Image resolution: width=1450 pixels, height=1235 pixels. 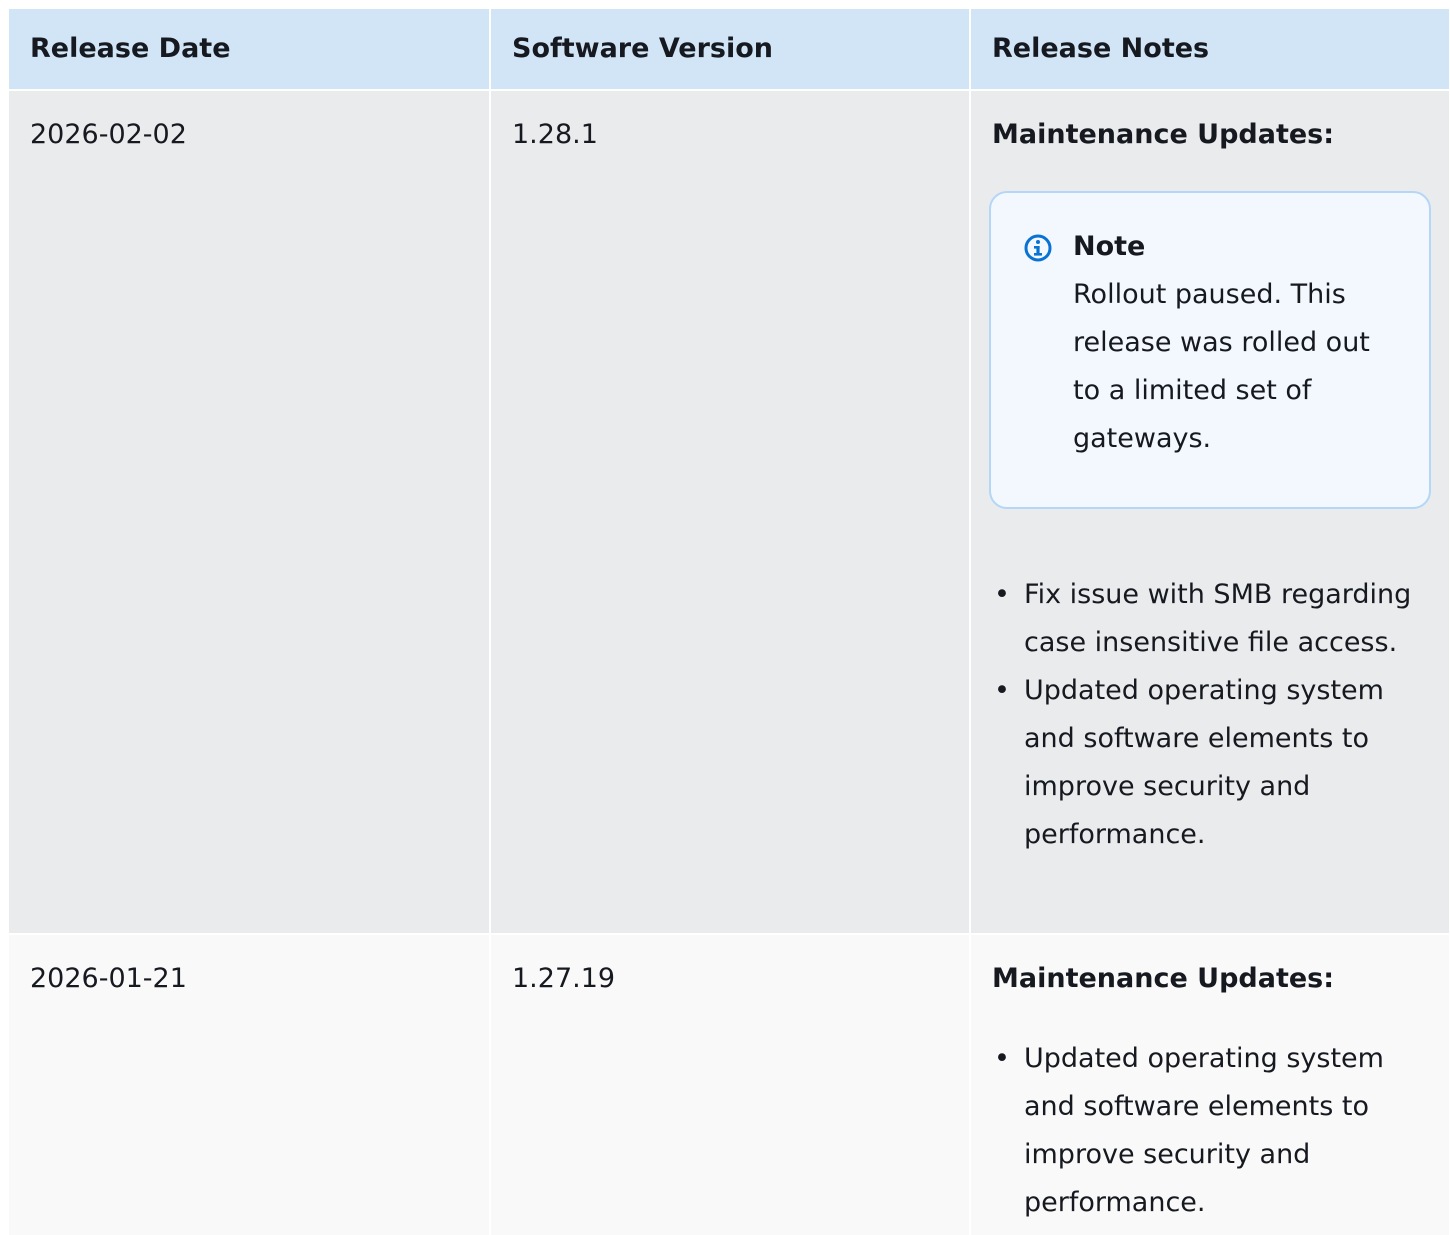 I want to click on column-header-software-version: Software Version, so click(x=729, y=49).